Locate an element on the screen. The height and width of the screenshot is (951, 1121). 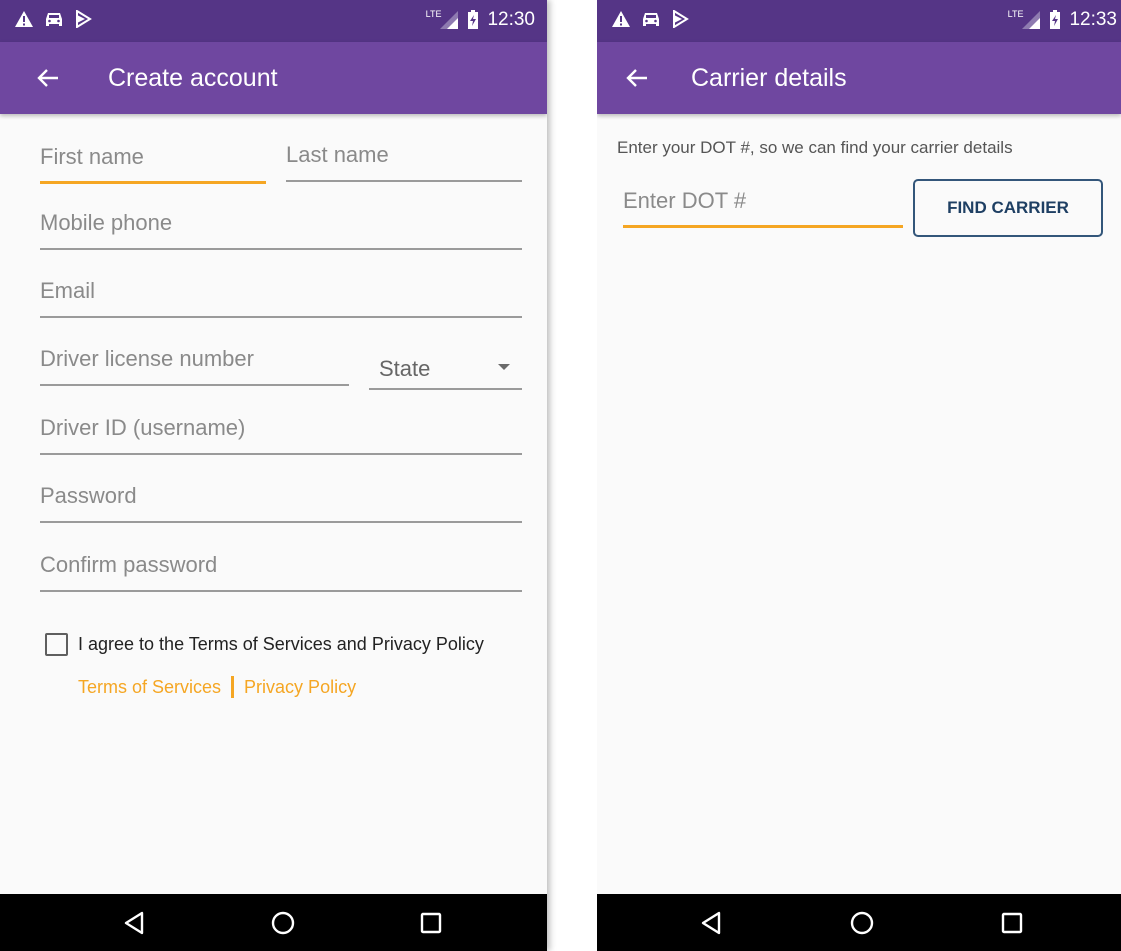
state-dropdown: State is located at coordinates (445, 366).